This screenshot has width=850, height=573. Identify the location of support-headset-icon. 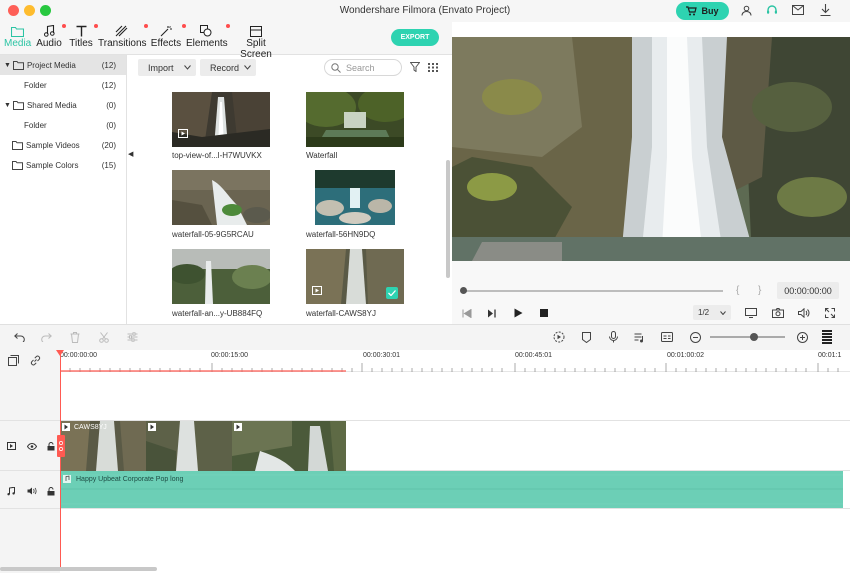
(772, 10).